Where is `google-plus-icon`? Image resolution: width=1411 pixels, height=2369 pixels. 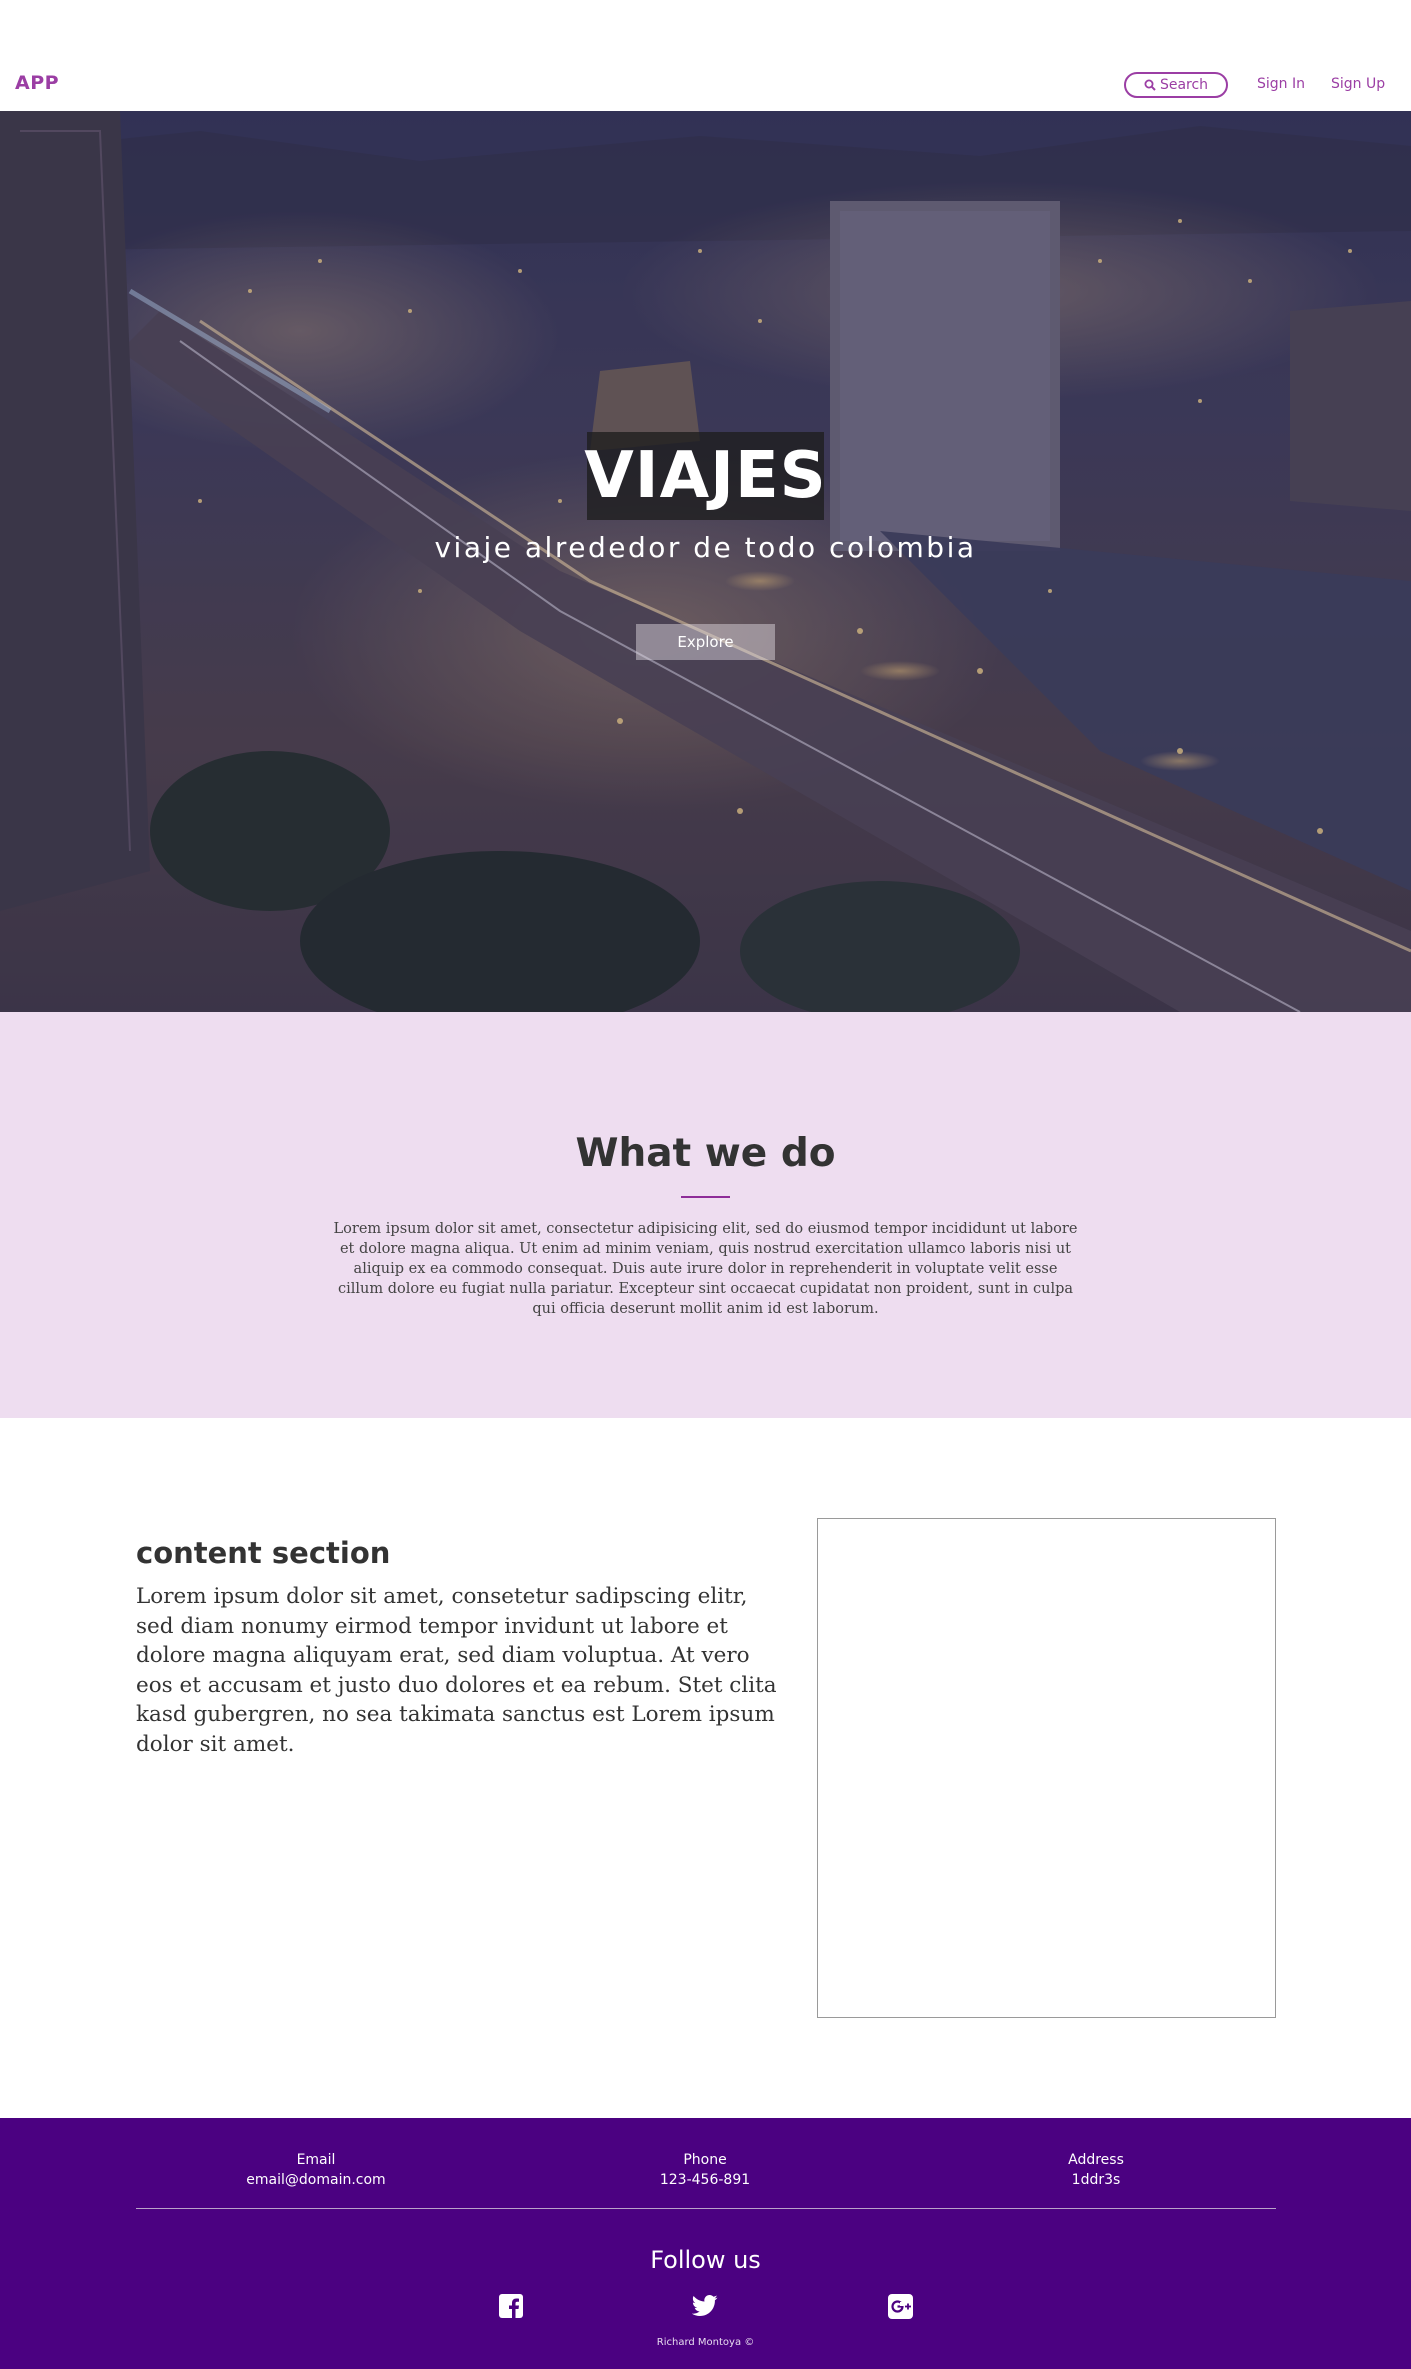 google-plus-icon is located at coordinates (900, 2306).